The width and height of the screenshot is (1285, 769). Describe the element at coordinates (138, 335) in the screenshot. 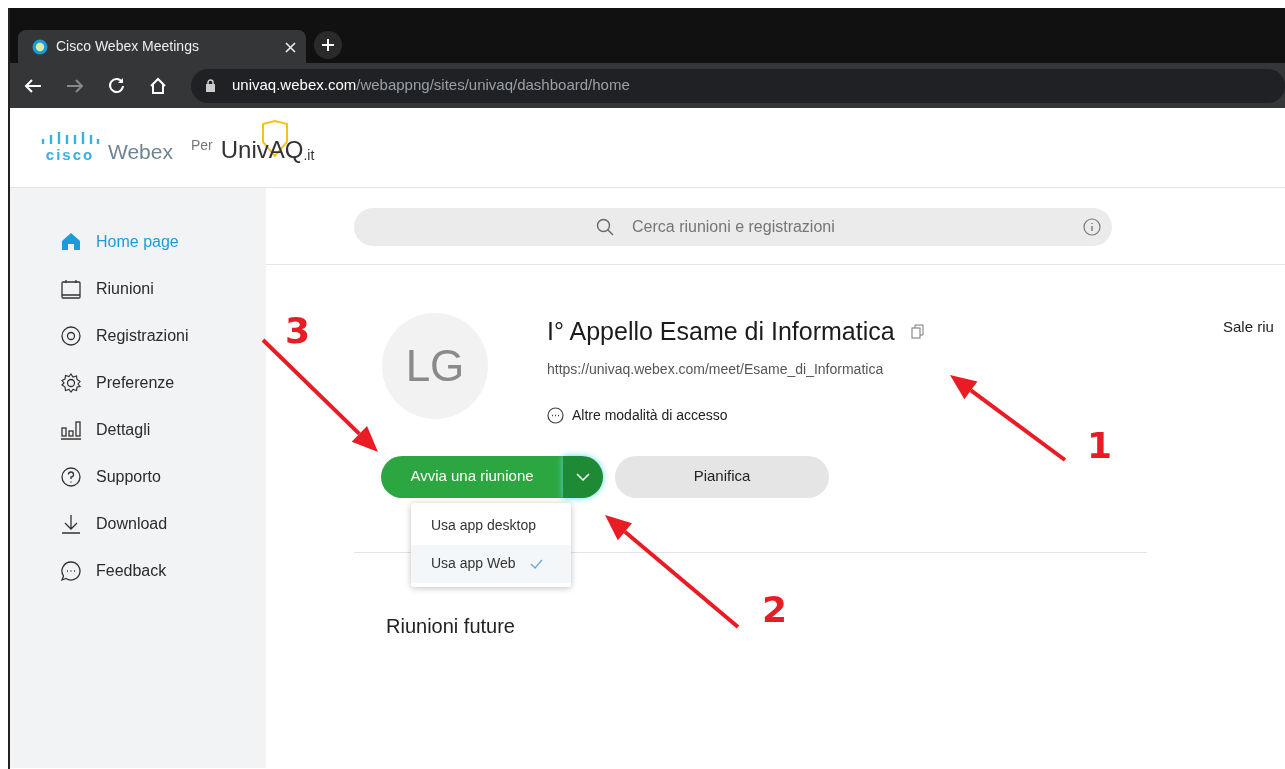

I see `sidebar-item: Registrazioni` at that location.